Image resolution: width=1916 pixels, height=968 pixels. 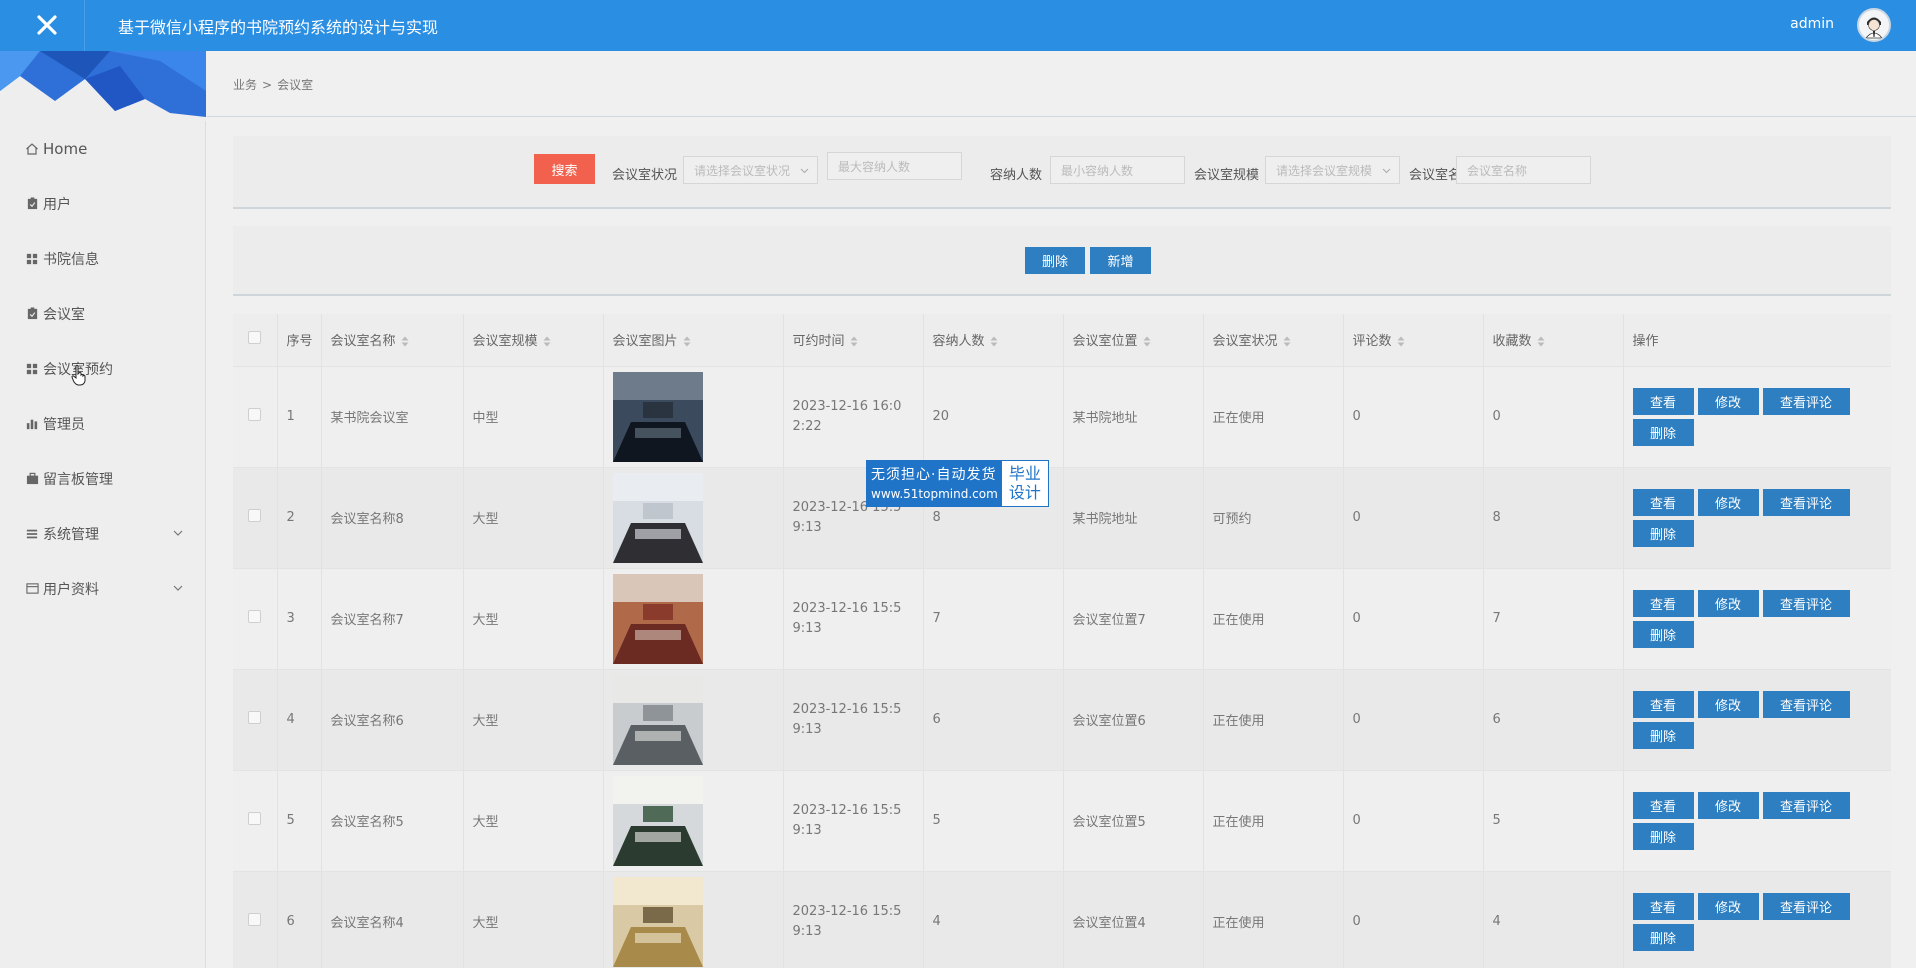 I want to click on select-all-checkbox, so click(x=255, y=340).